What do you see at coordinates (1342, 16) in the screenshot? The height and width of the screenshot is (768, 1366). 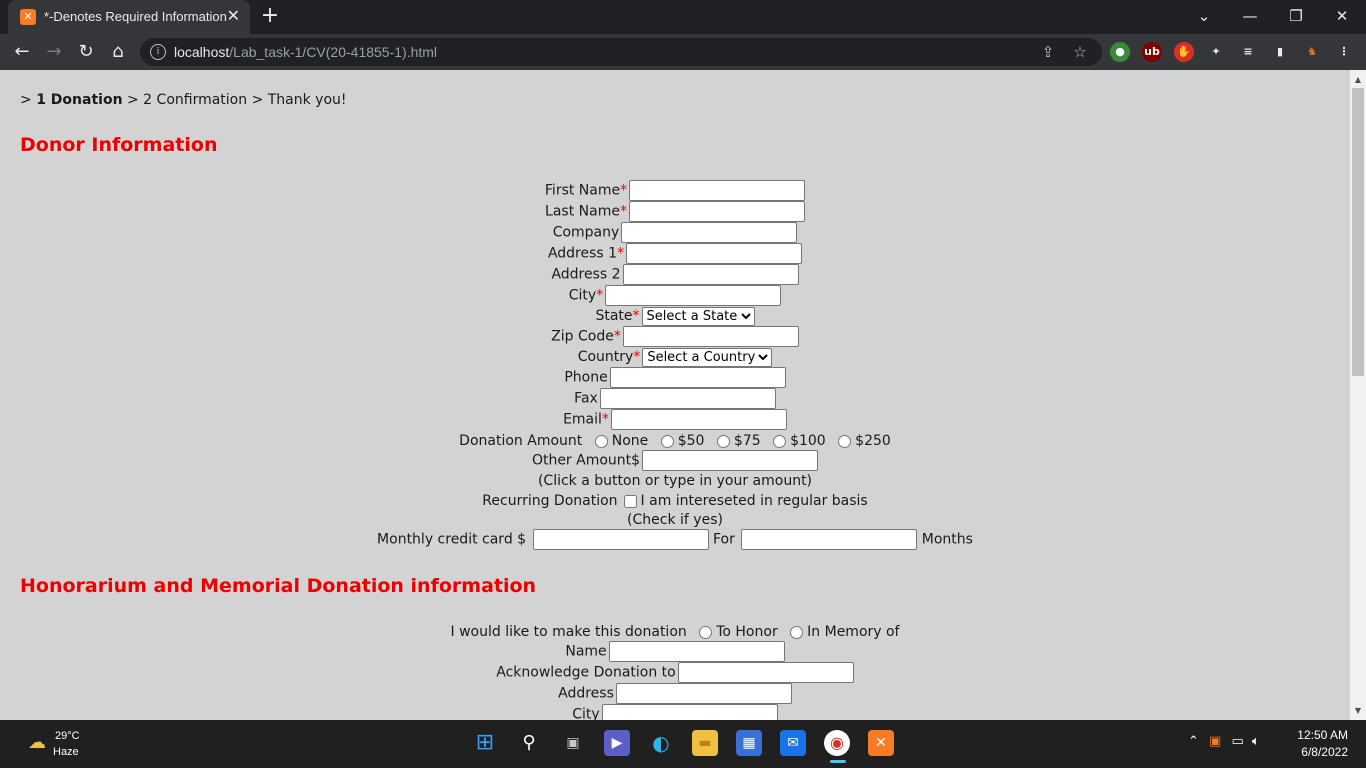 I see `close-window-button: ✕` at bounding box center [1342, 16].